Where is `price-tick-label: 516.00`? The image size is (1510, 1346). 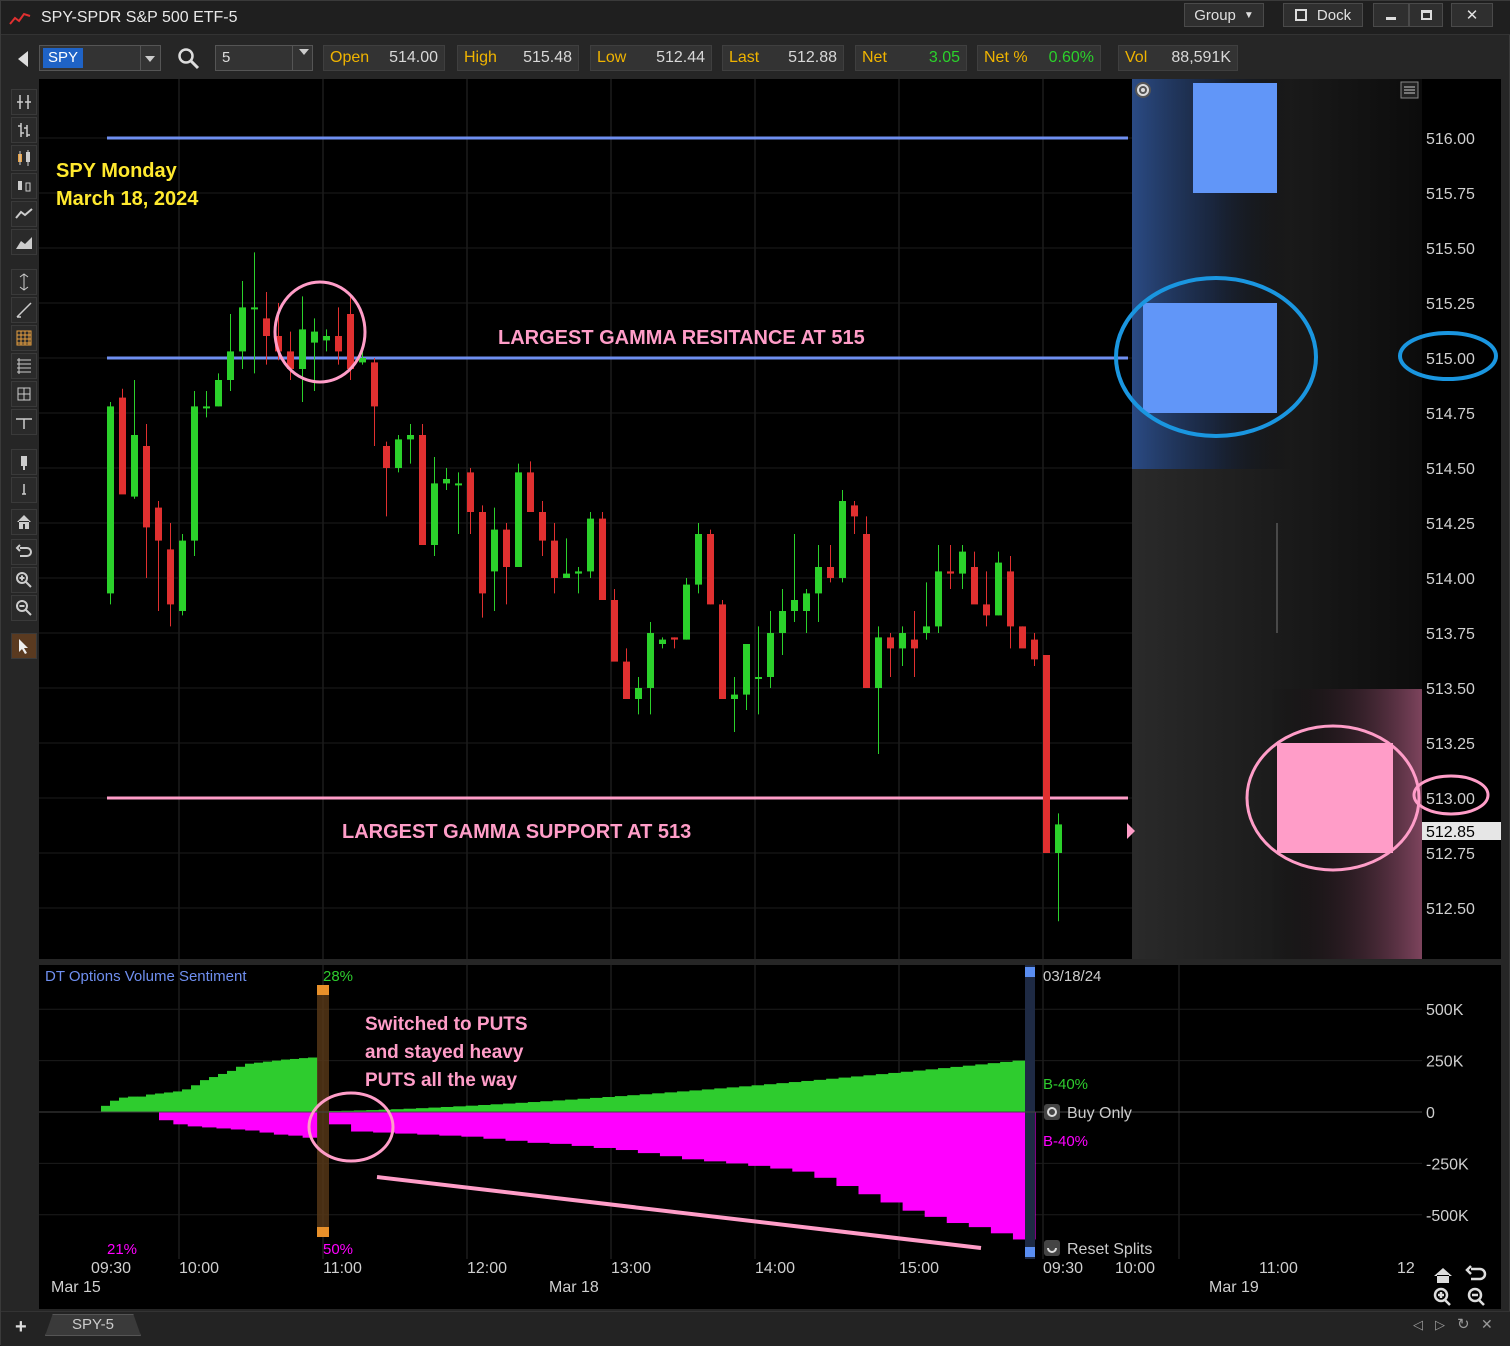 price-tick-label: 516.00 is located at coordinates (1450, 139).